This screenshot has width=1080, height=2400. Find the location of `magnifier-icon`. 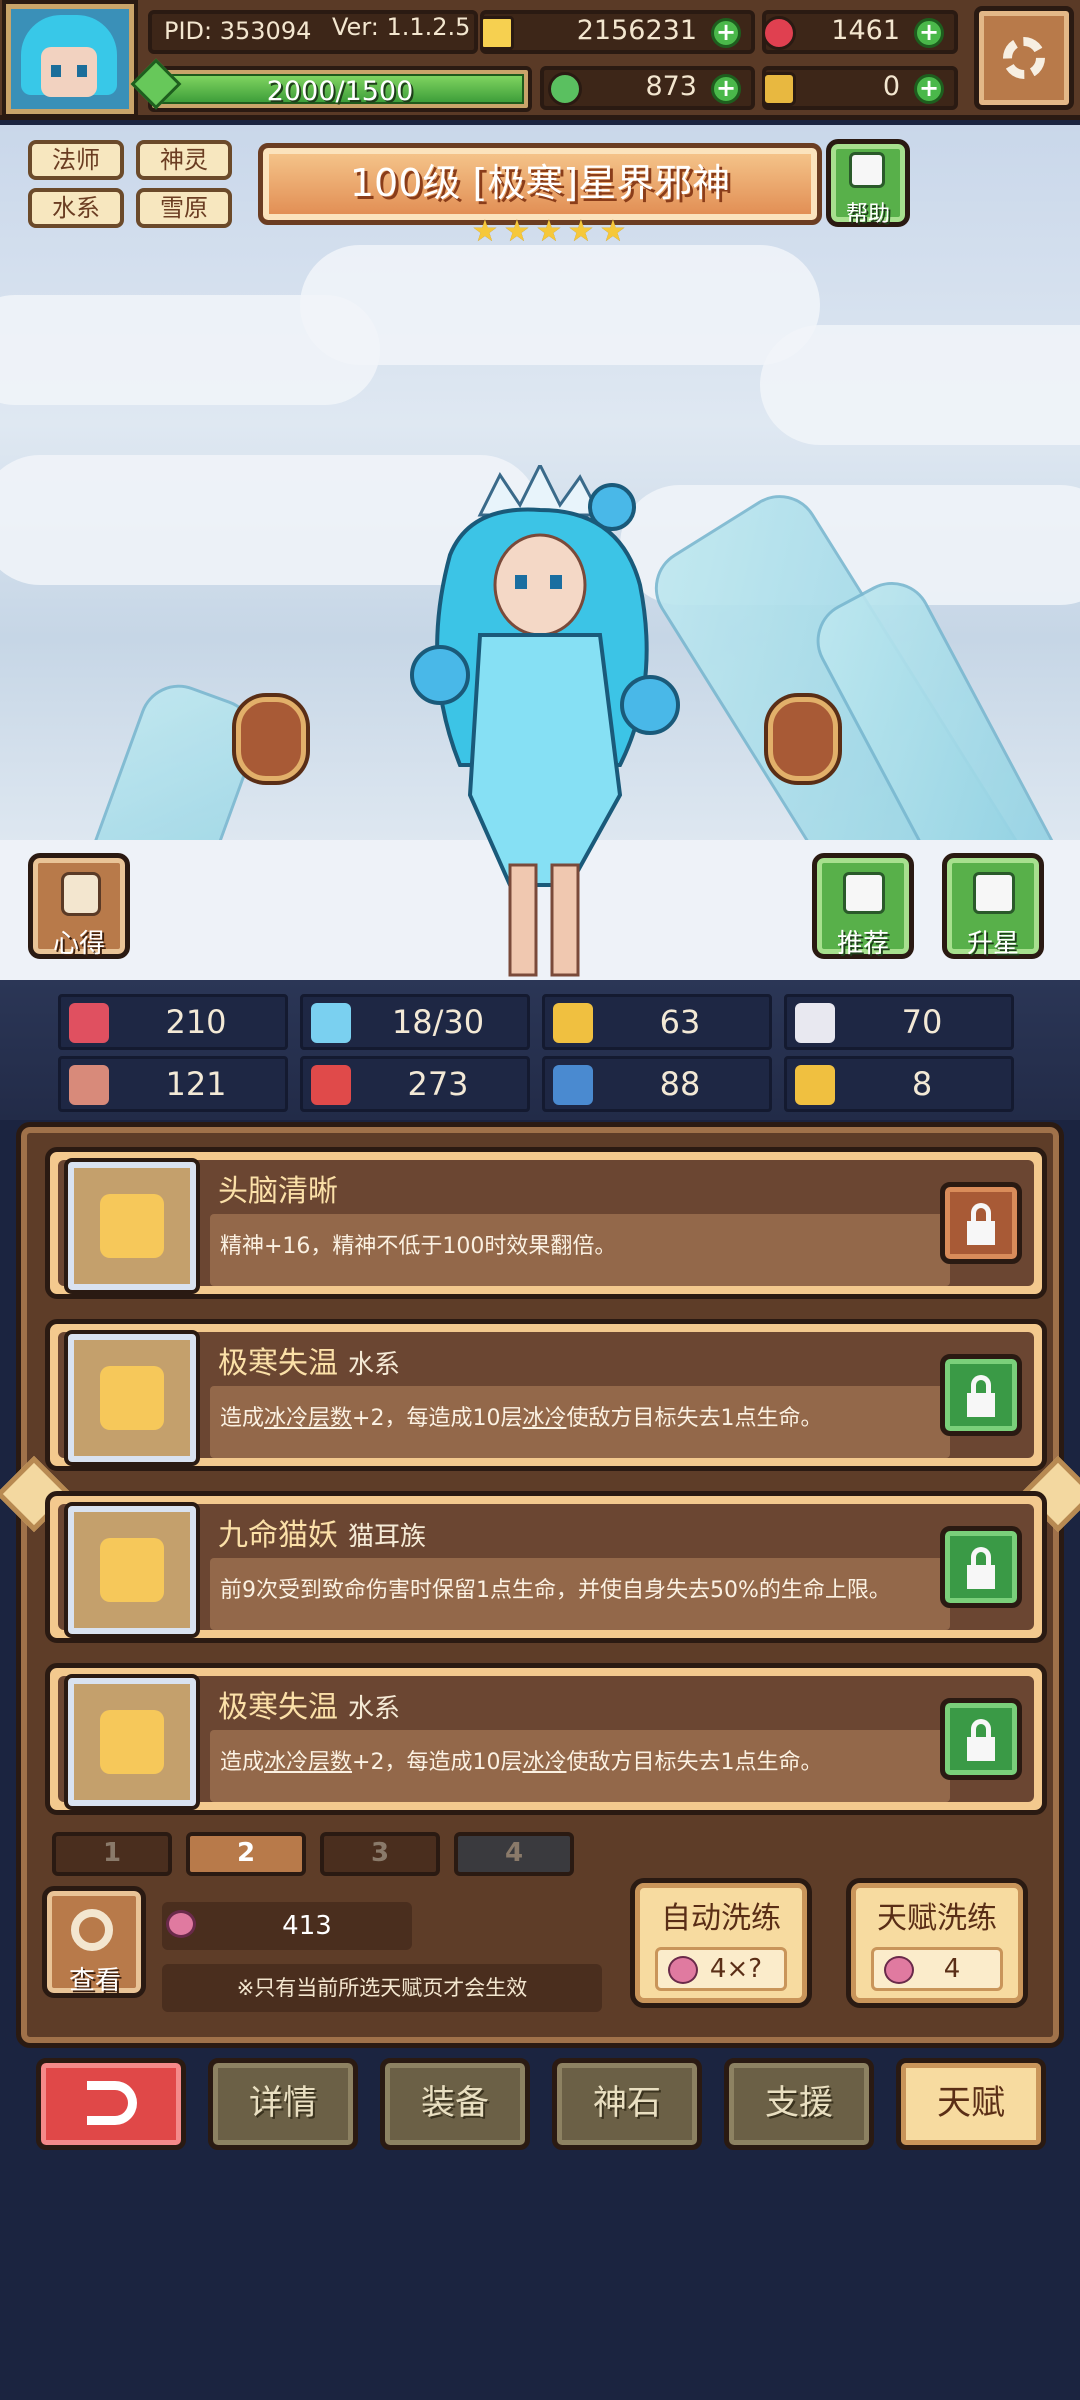

magnifier-icon is located at coordinates (92, 1930).